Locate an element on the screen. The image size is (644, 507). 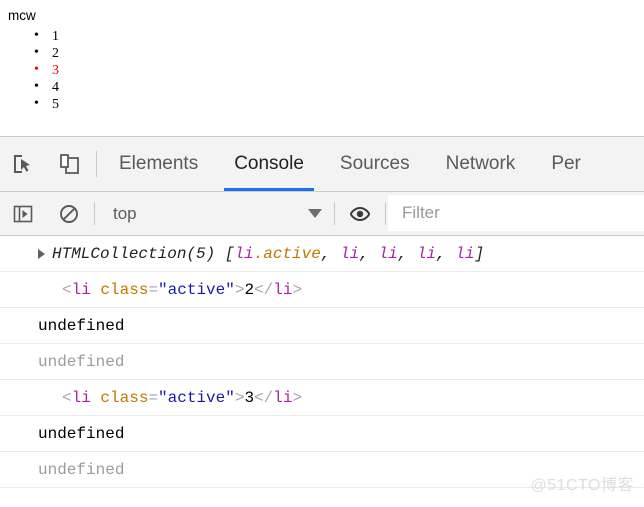
devtools-toolbar: Elements Console Sources Network Per is located at coordinates (322, 164).